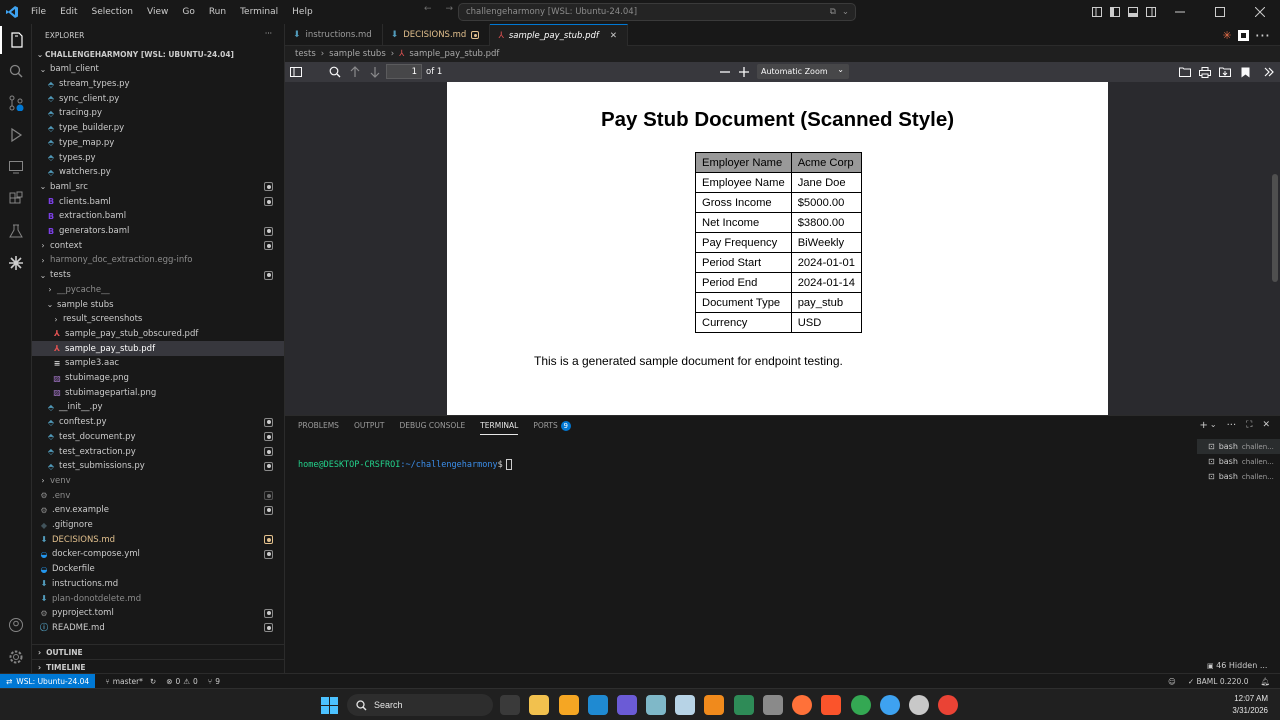 The height and width of the screenshot is (720, 1280). I want to click on vlc-icon, so click(714, 705).